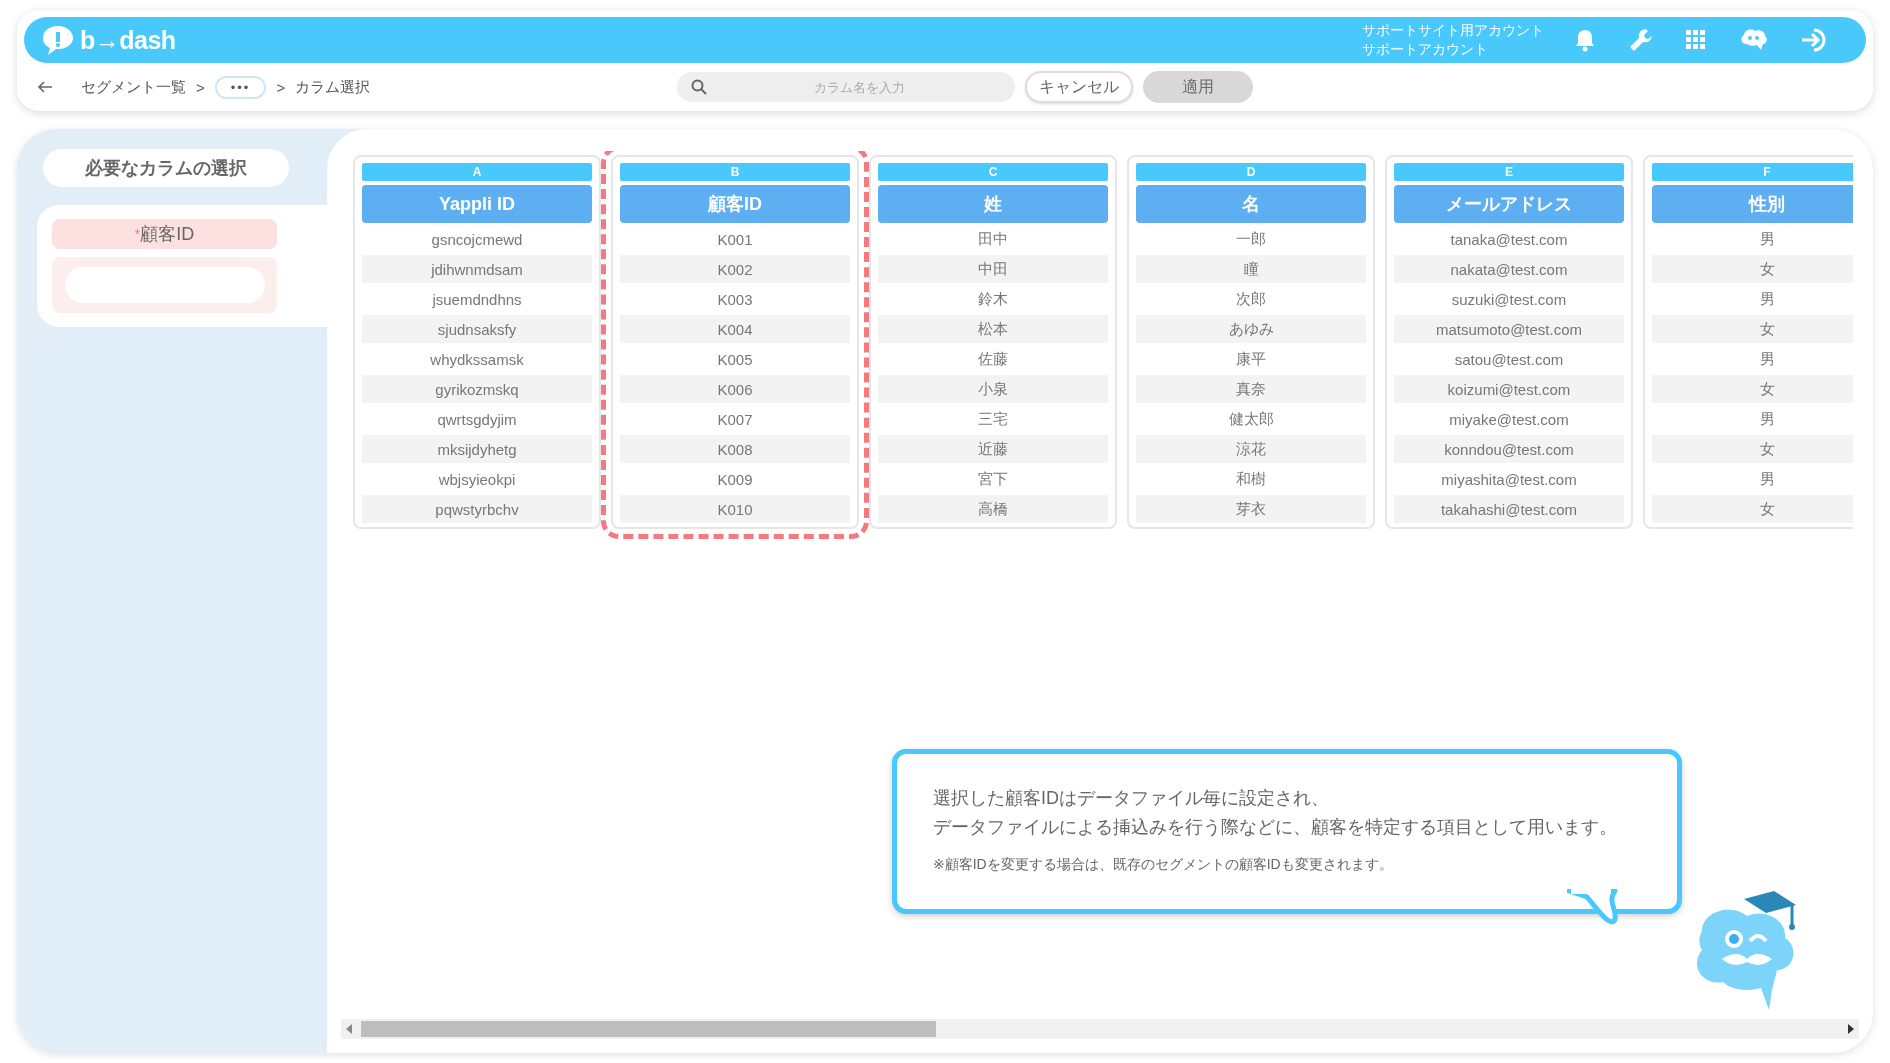  What do you see at coordinates (128, 40) in the screenshot?
I see `logo-text: b→dash` at bounding box center [128, 40].